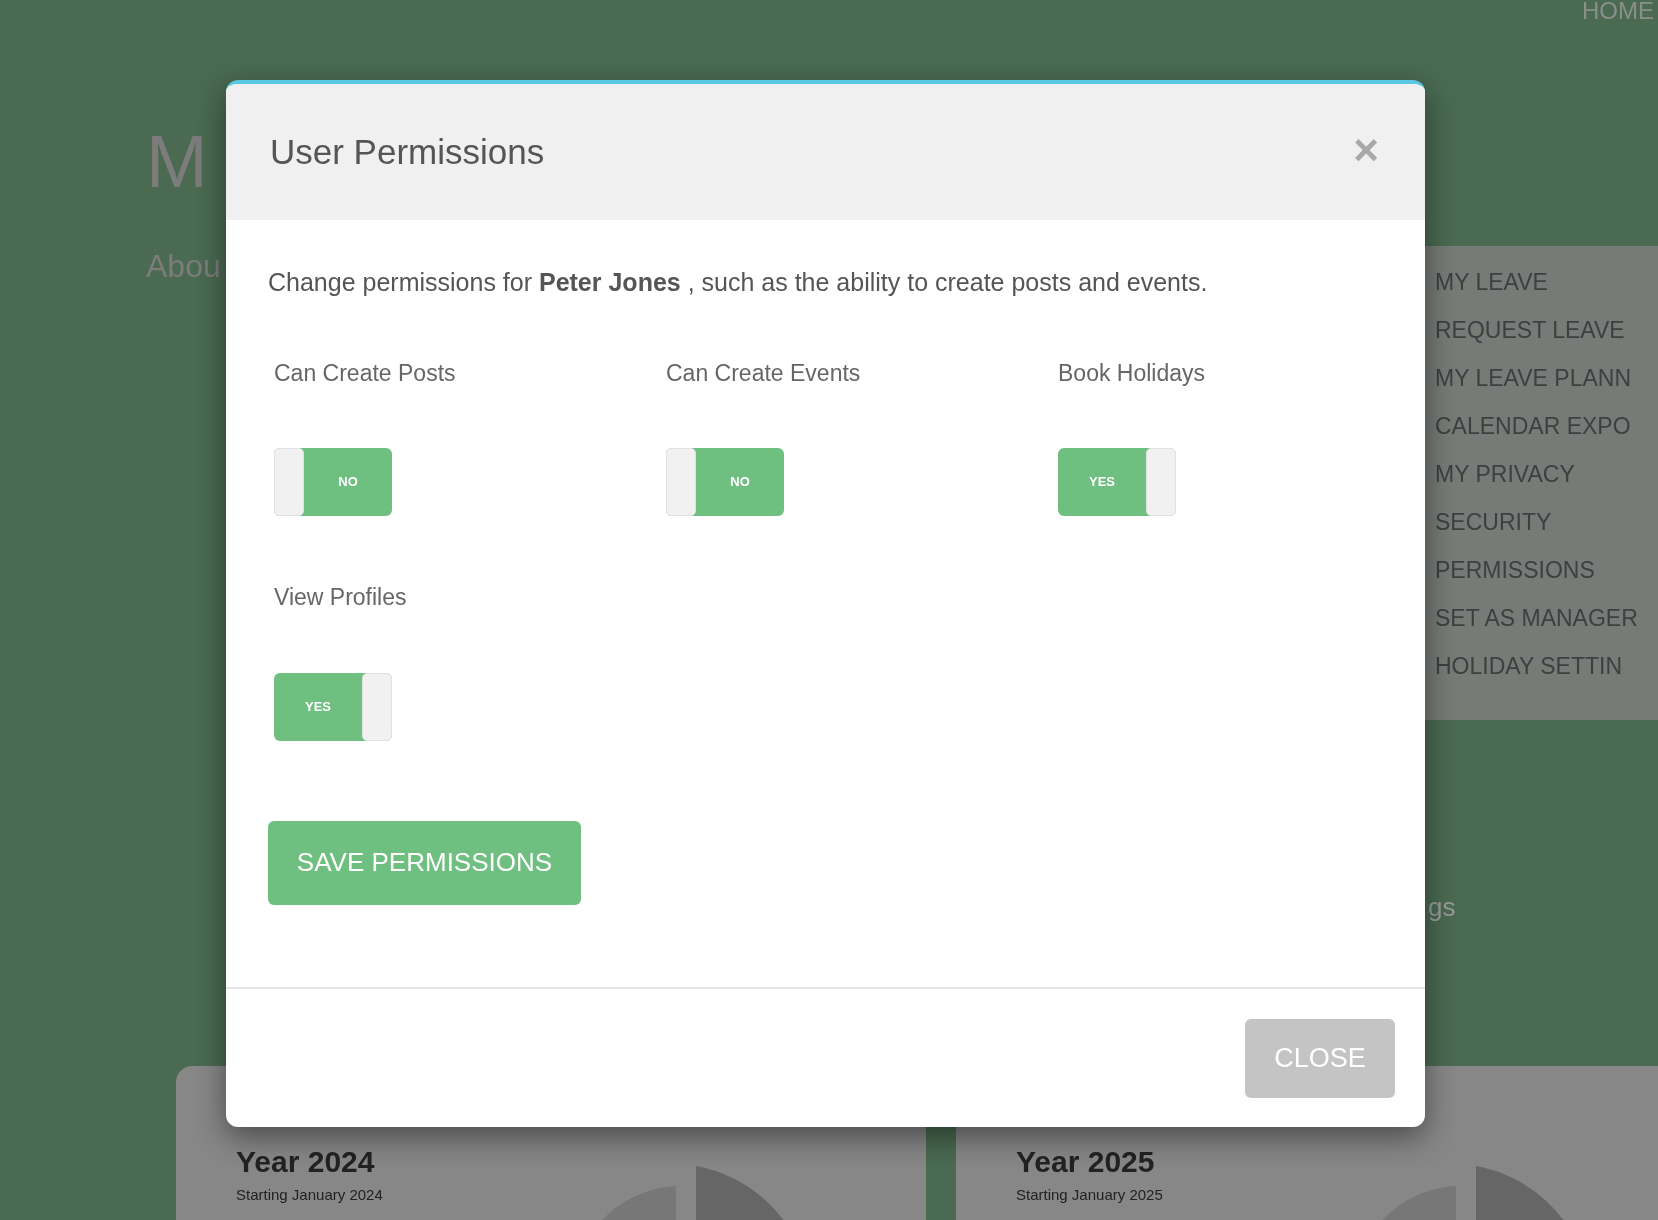  Describe the element at coordinates (1546, 282) in the screenshot. I see `sidebar-item: MY LEAVE` at that location.